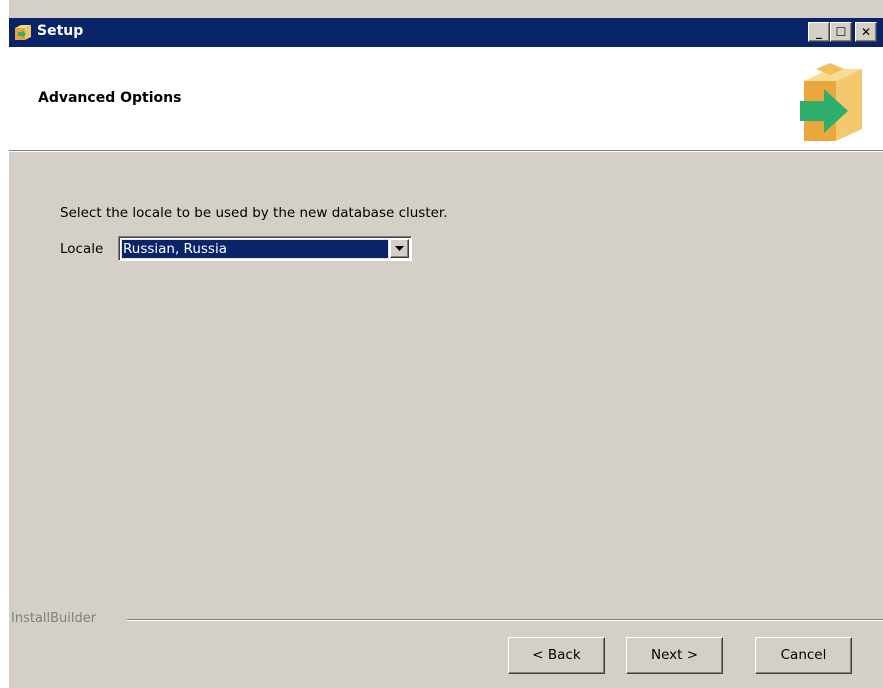 The width and height of the screenshot is (883, 688). I want to click on cancel-button: Cancel, so click(803, 655).